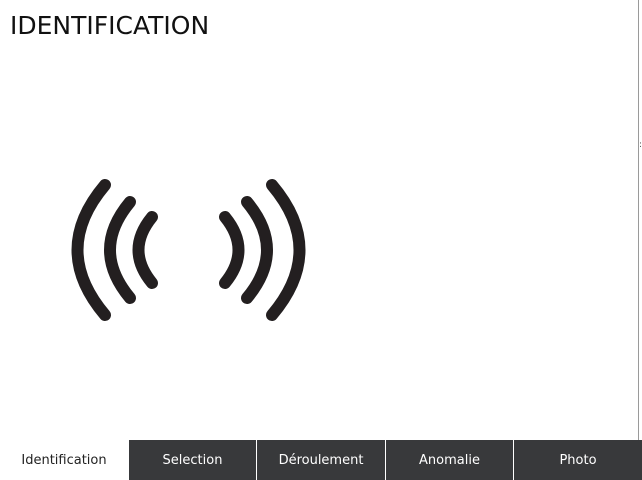 This screenshot has height=480, width=642. What do you see at coordinates (110, 25) in the screenshot?
I see `page-title: IDENTIFICATION` at bounding box center [110, 25].